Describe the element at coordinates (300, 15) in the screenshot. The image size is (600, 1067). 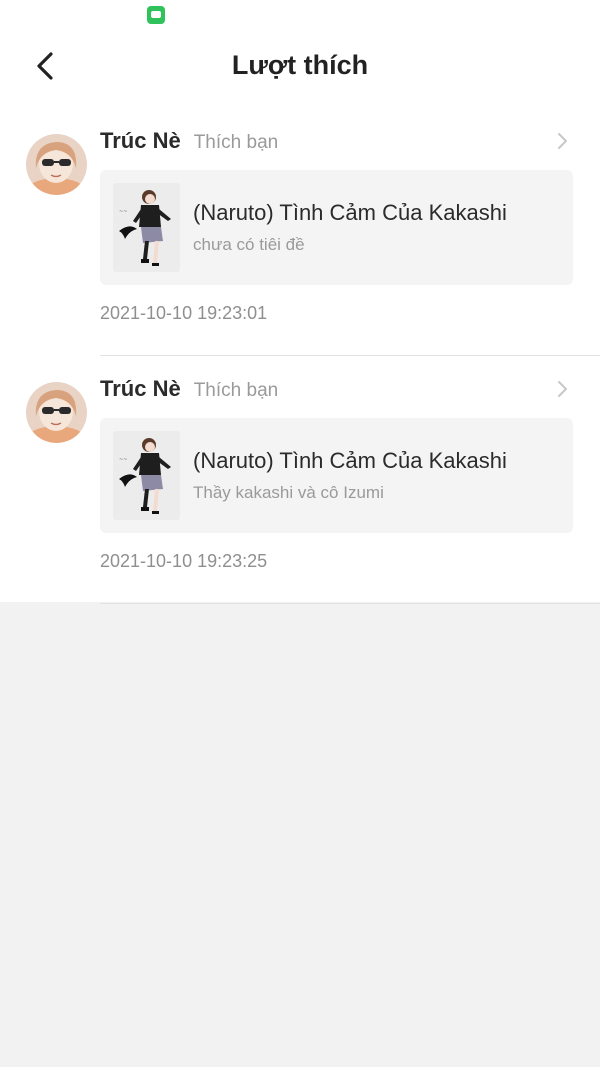
I see `status-bar` at that location.